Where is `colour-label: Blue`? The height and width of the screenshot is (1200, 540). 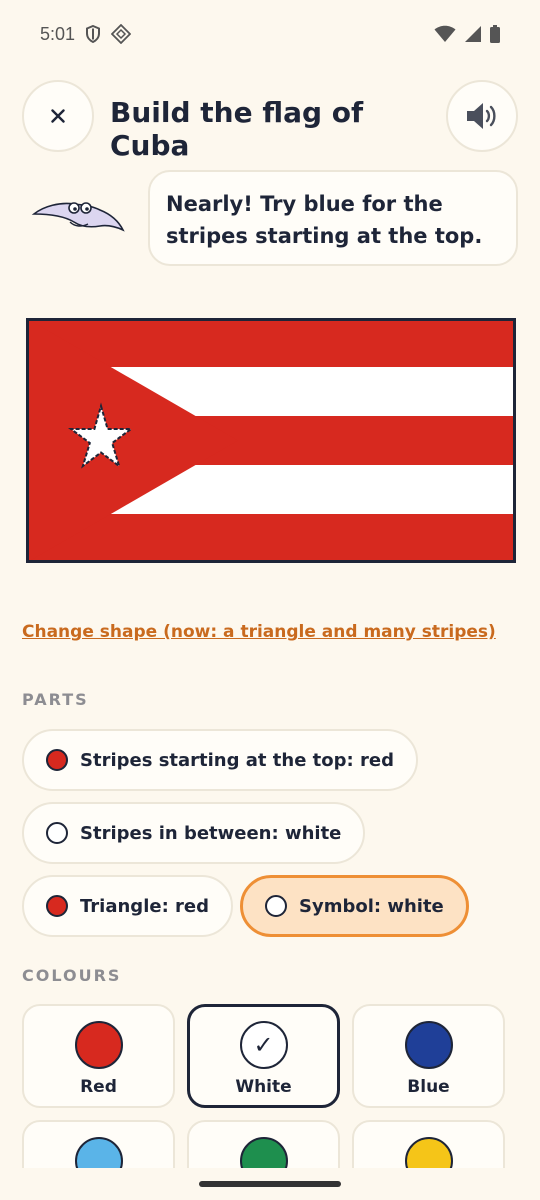
colour-label: Blue is located at coordinates (428, 1087).